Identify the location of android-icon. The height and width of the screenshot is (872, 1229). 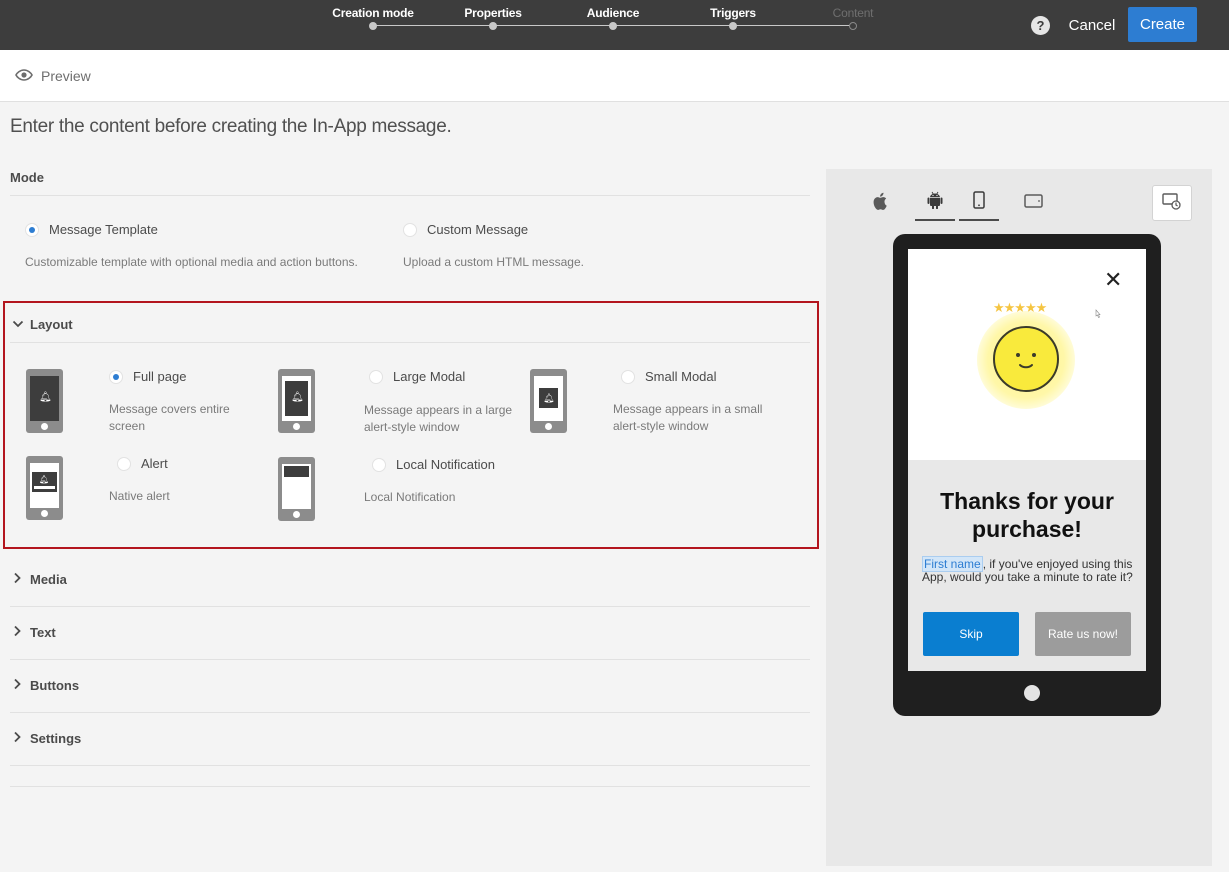
(935, 202).